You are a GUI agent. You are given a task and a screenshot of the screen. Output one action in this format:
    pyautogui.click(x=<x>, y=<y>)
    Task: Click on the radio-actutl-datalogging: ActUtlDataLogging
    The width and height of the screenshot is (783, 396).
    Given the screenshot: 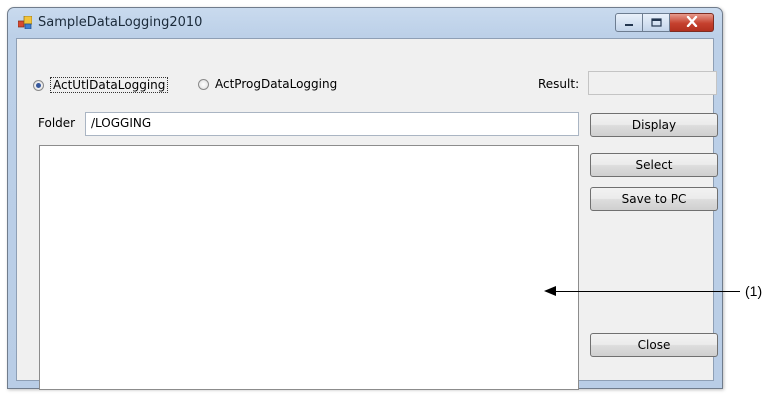 What is the action you would take?
    pyautogui.click(x=101, y=85)
    